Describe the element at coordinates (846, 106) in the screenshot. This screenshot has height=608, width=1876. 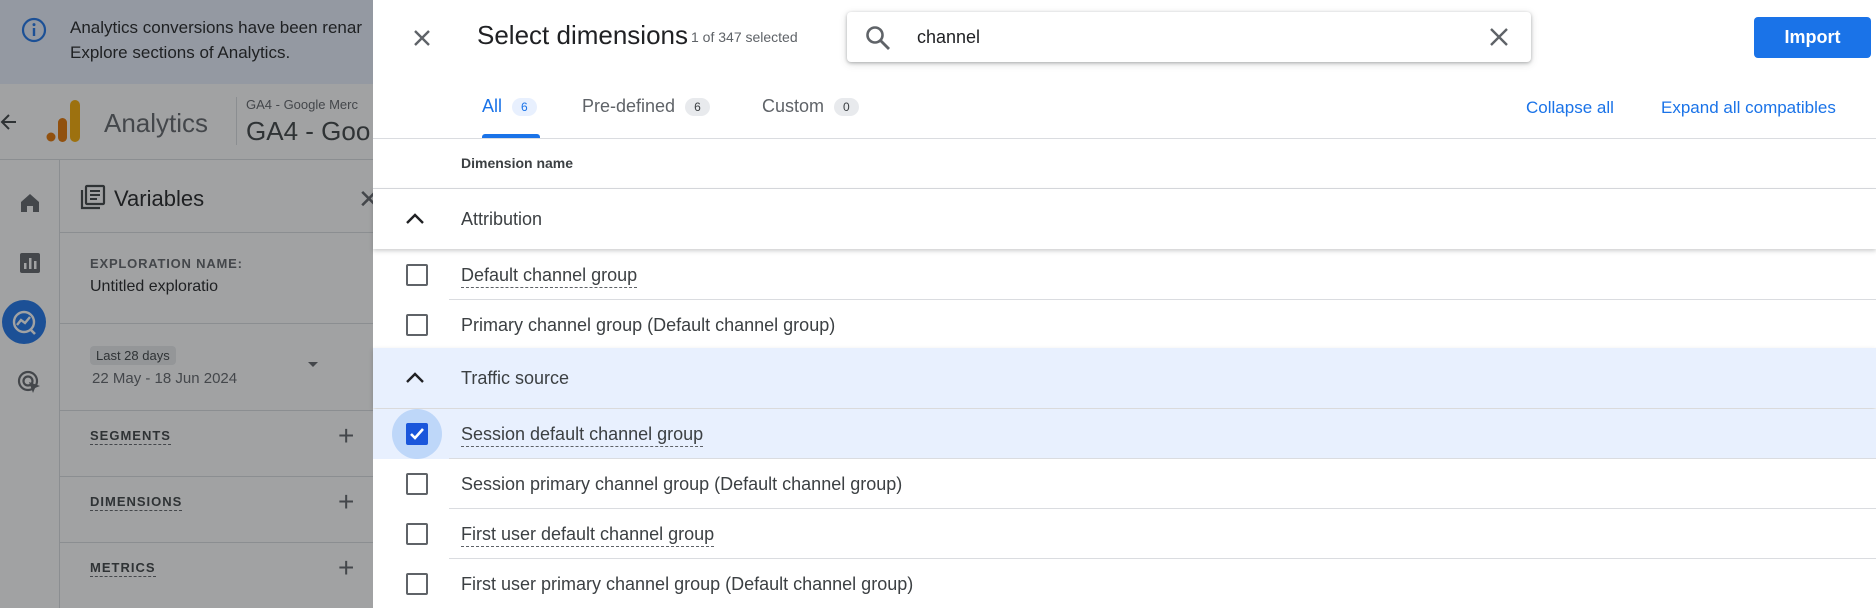
I see `tab-count-badge: 0` at that location.